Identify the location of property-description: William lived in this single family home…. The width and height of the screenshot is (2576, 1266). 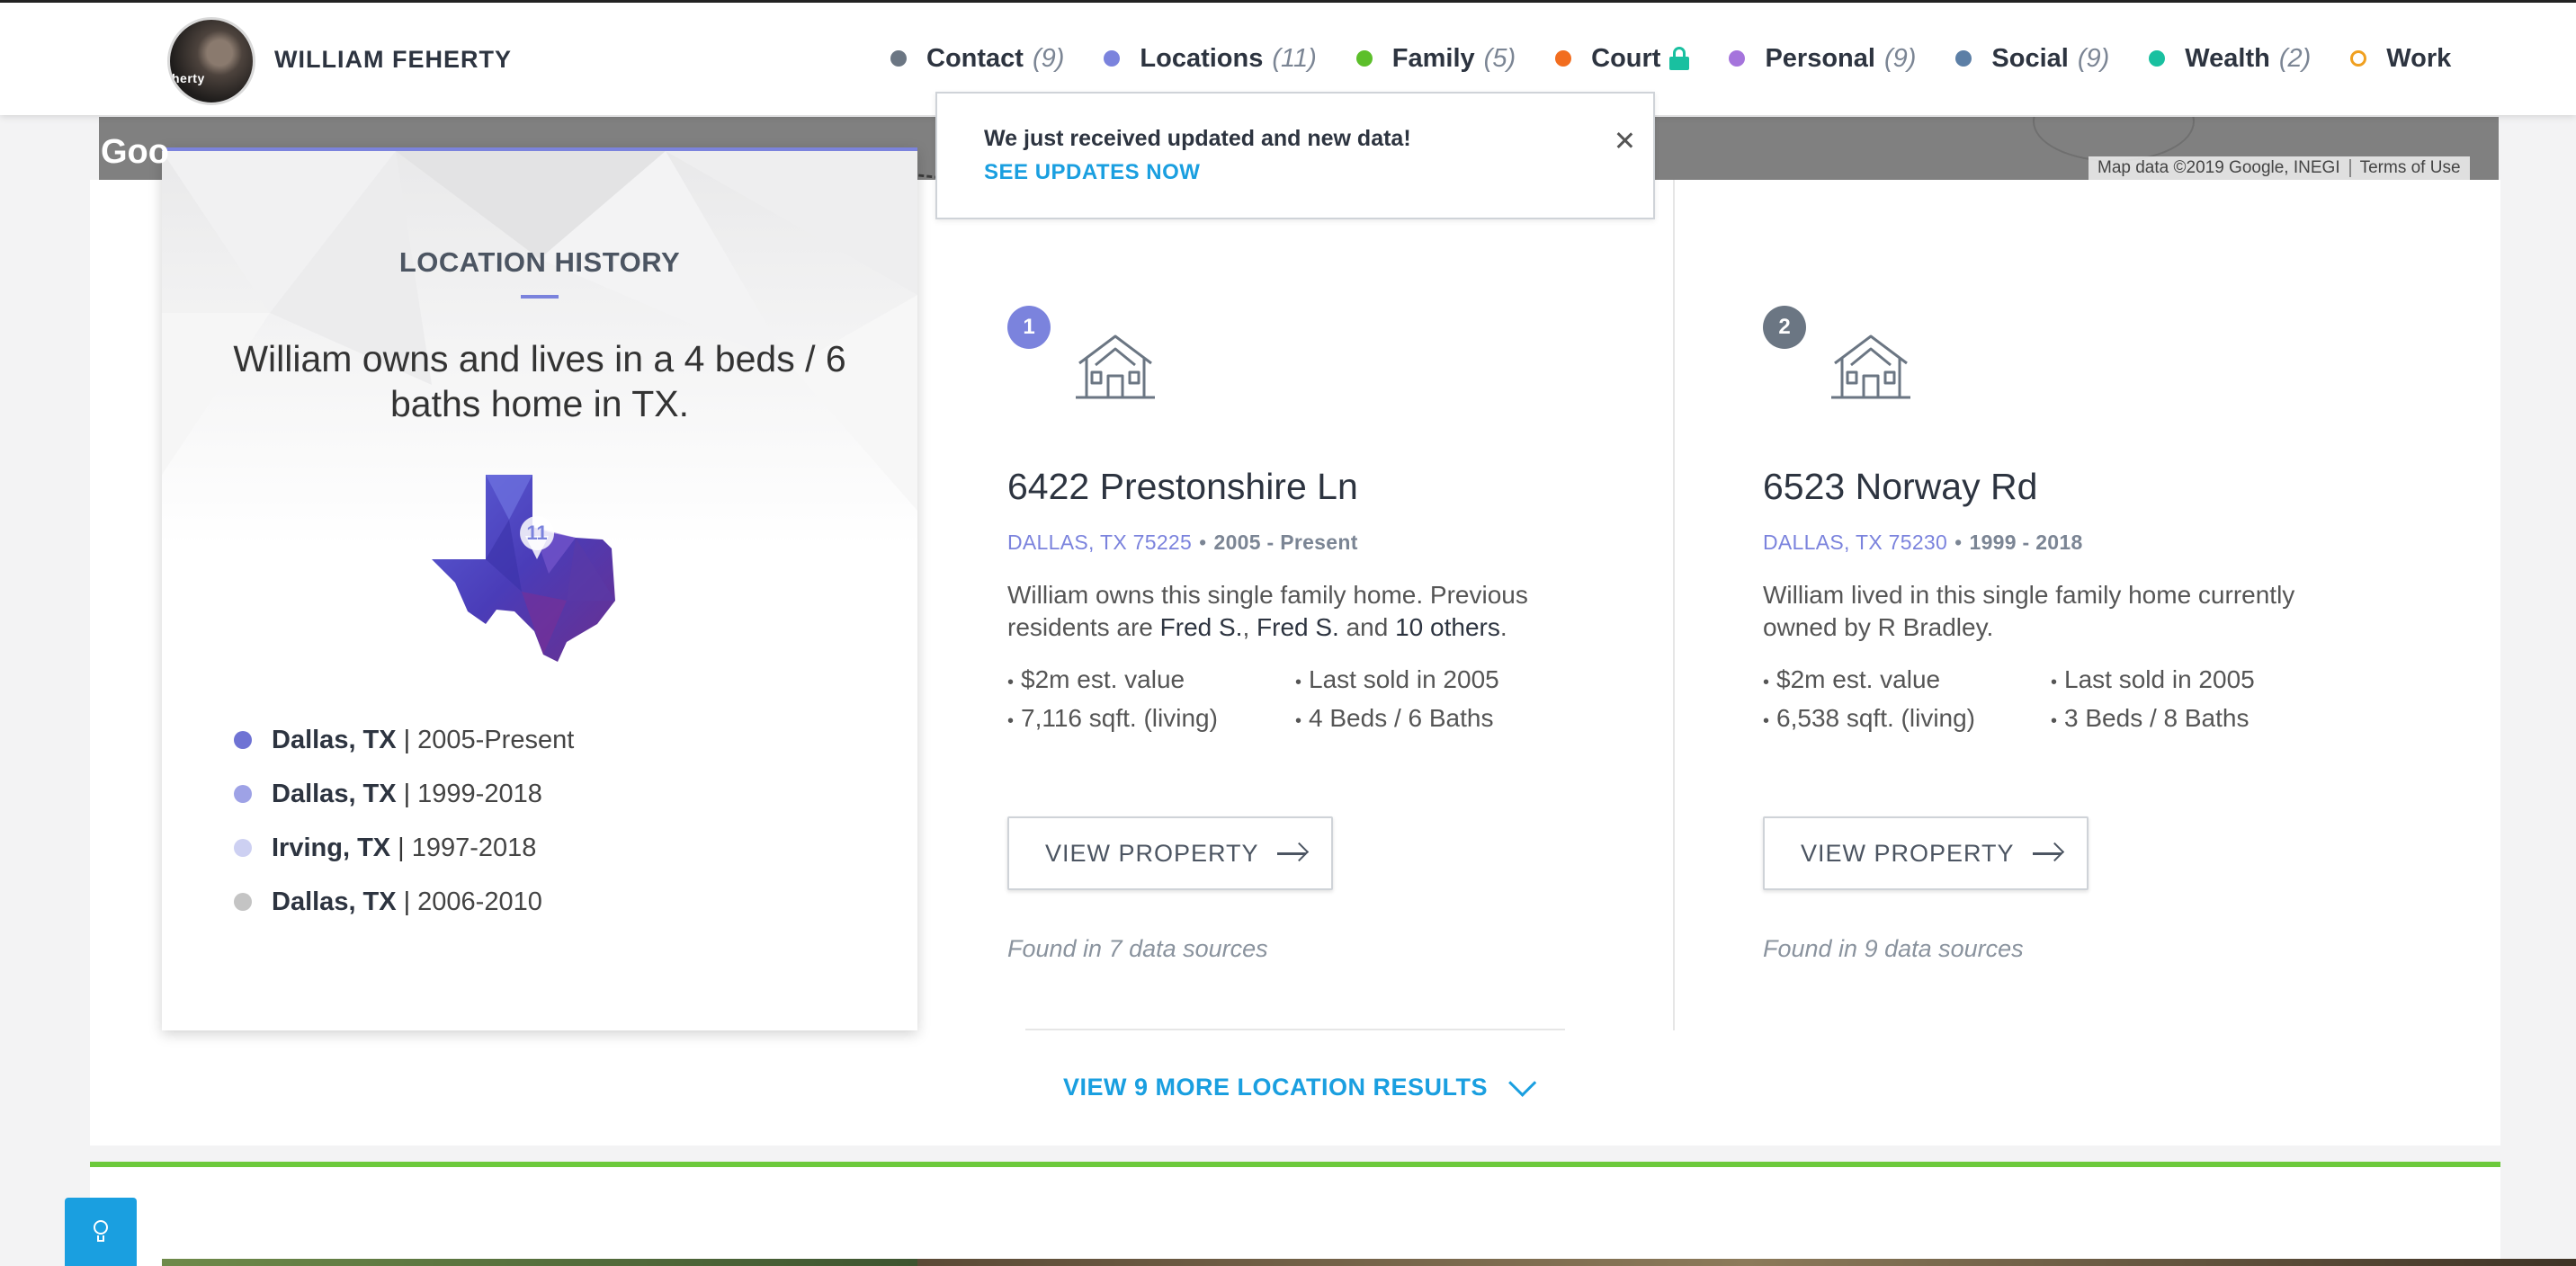
(2029, 611).